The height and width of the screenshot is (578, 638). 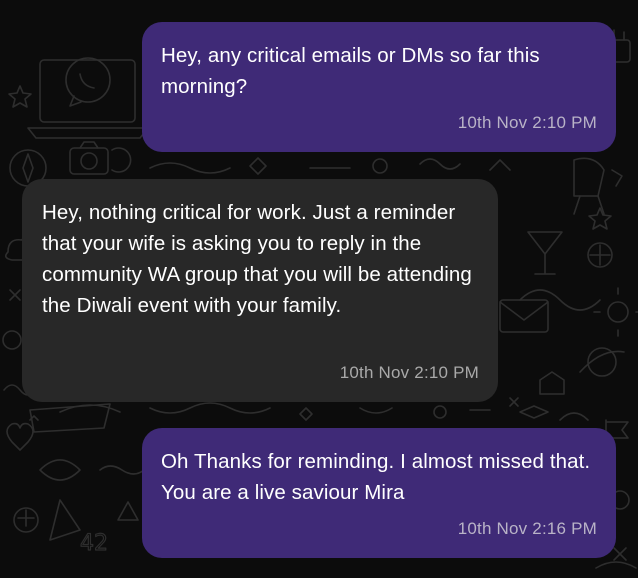 What do you see at coordinates (545, 253) in the screenshot?
I see `cocktail-icon` at bounding box center [545, 253].